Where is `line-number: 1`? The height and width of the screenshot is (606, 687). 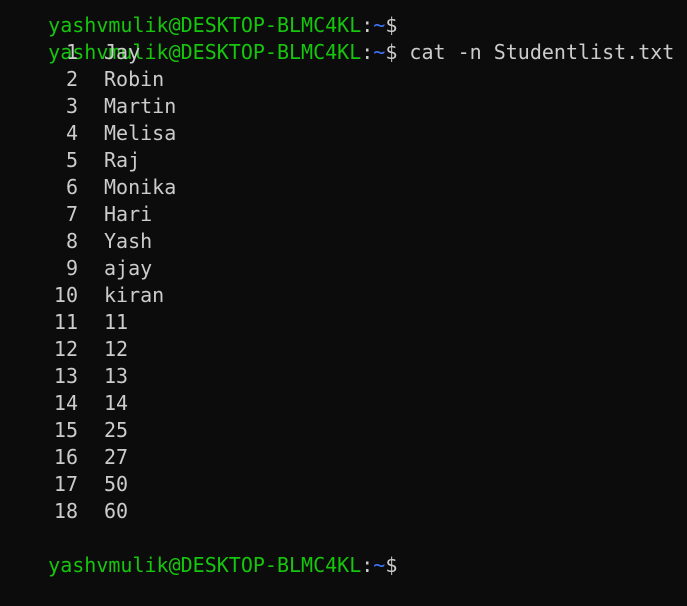 line-number: 1 is located at coordinates (71, 52).